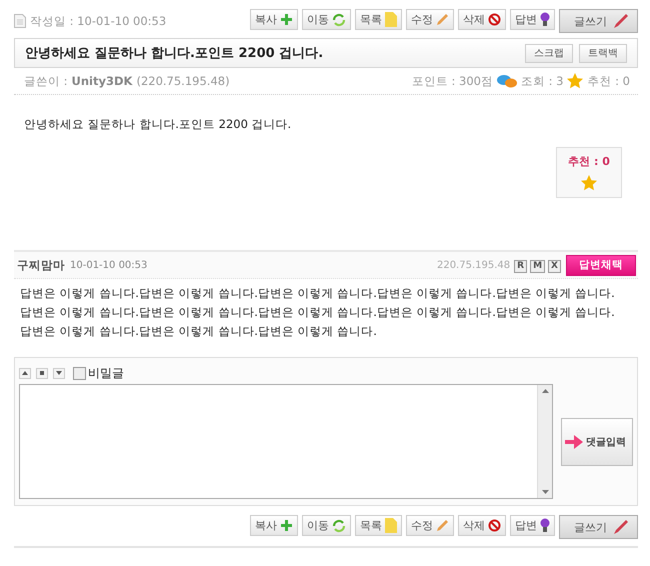 Image resolution: width=650 pixels, height=566 pixels. What do you see at coordinates (20, 21) in the screenshot?
I see `document-icon` at bounding box center [20, 21].